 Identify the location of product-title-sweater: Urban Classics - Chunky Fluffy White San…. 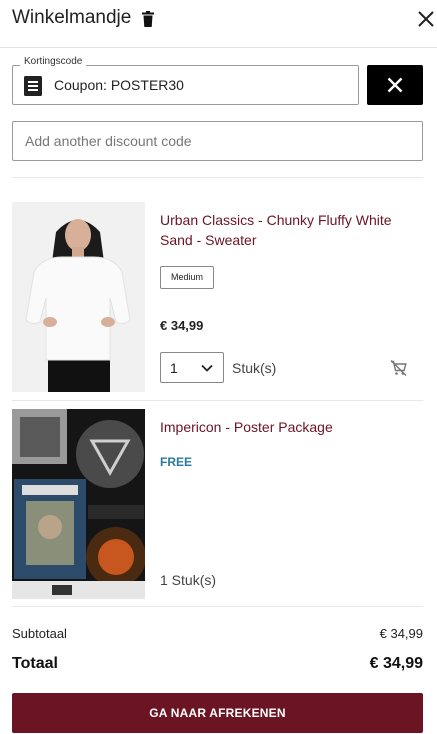
(294, 230).